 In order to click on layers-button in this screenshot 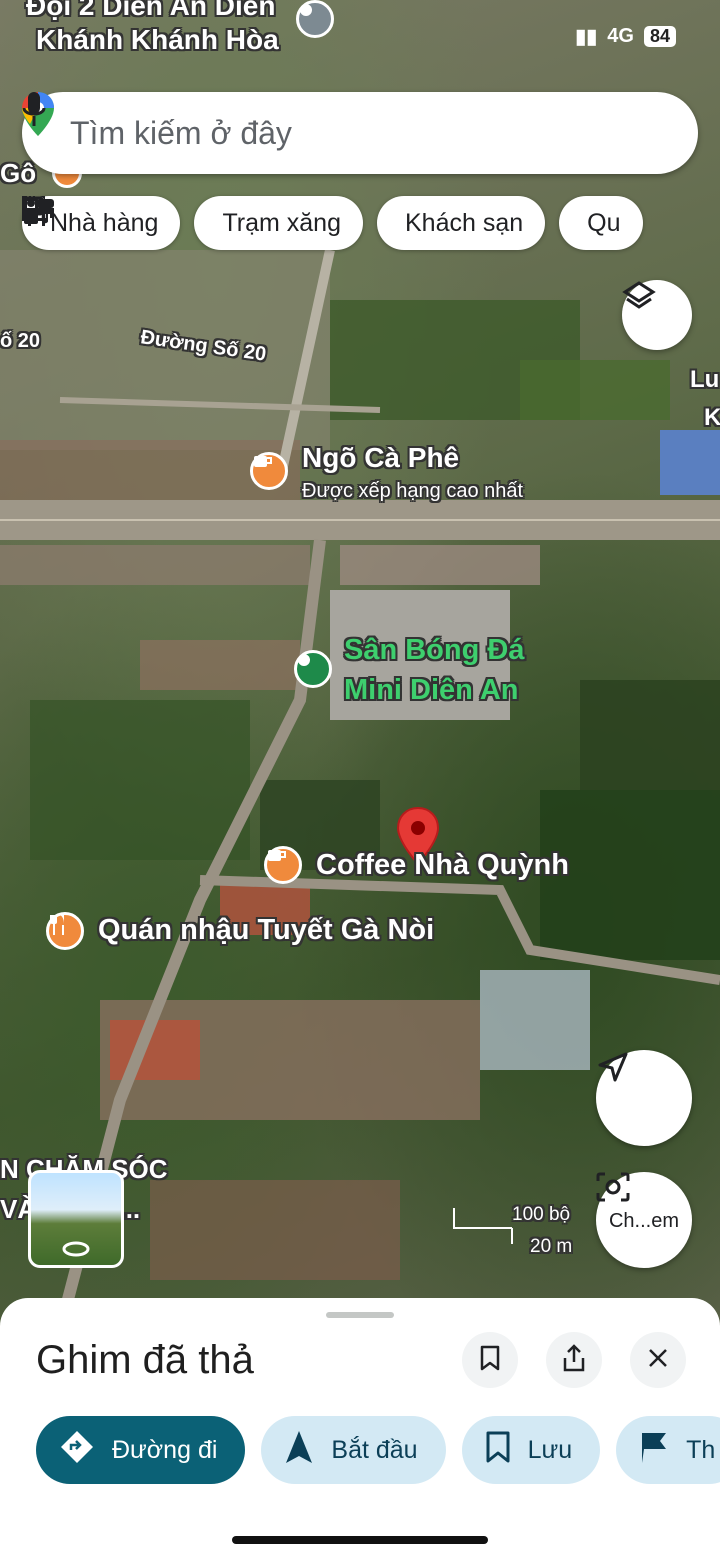, I will do `click(657, 315)`.